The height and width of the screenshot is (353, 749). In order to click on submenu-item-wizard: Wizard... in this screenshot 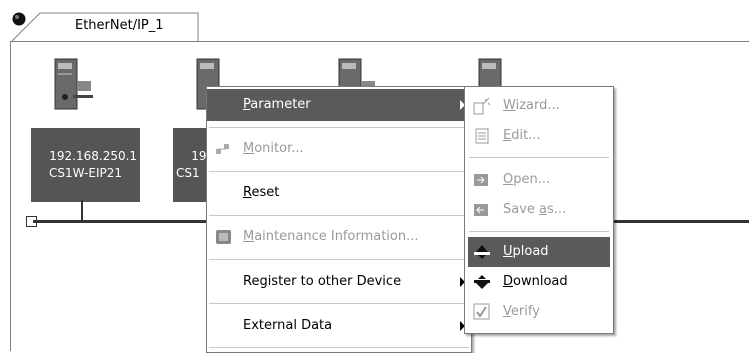, I will do `click(539, 106)`.